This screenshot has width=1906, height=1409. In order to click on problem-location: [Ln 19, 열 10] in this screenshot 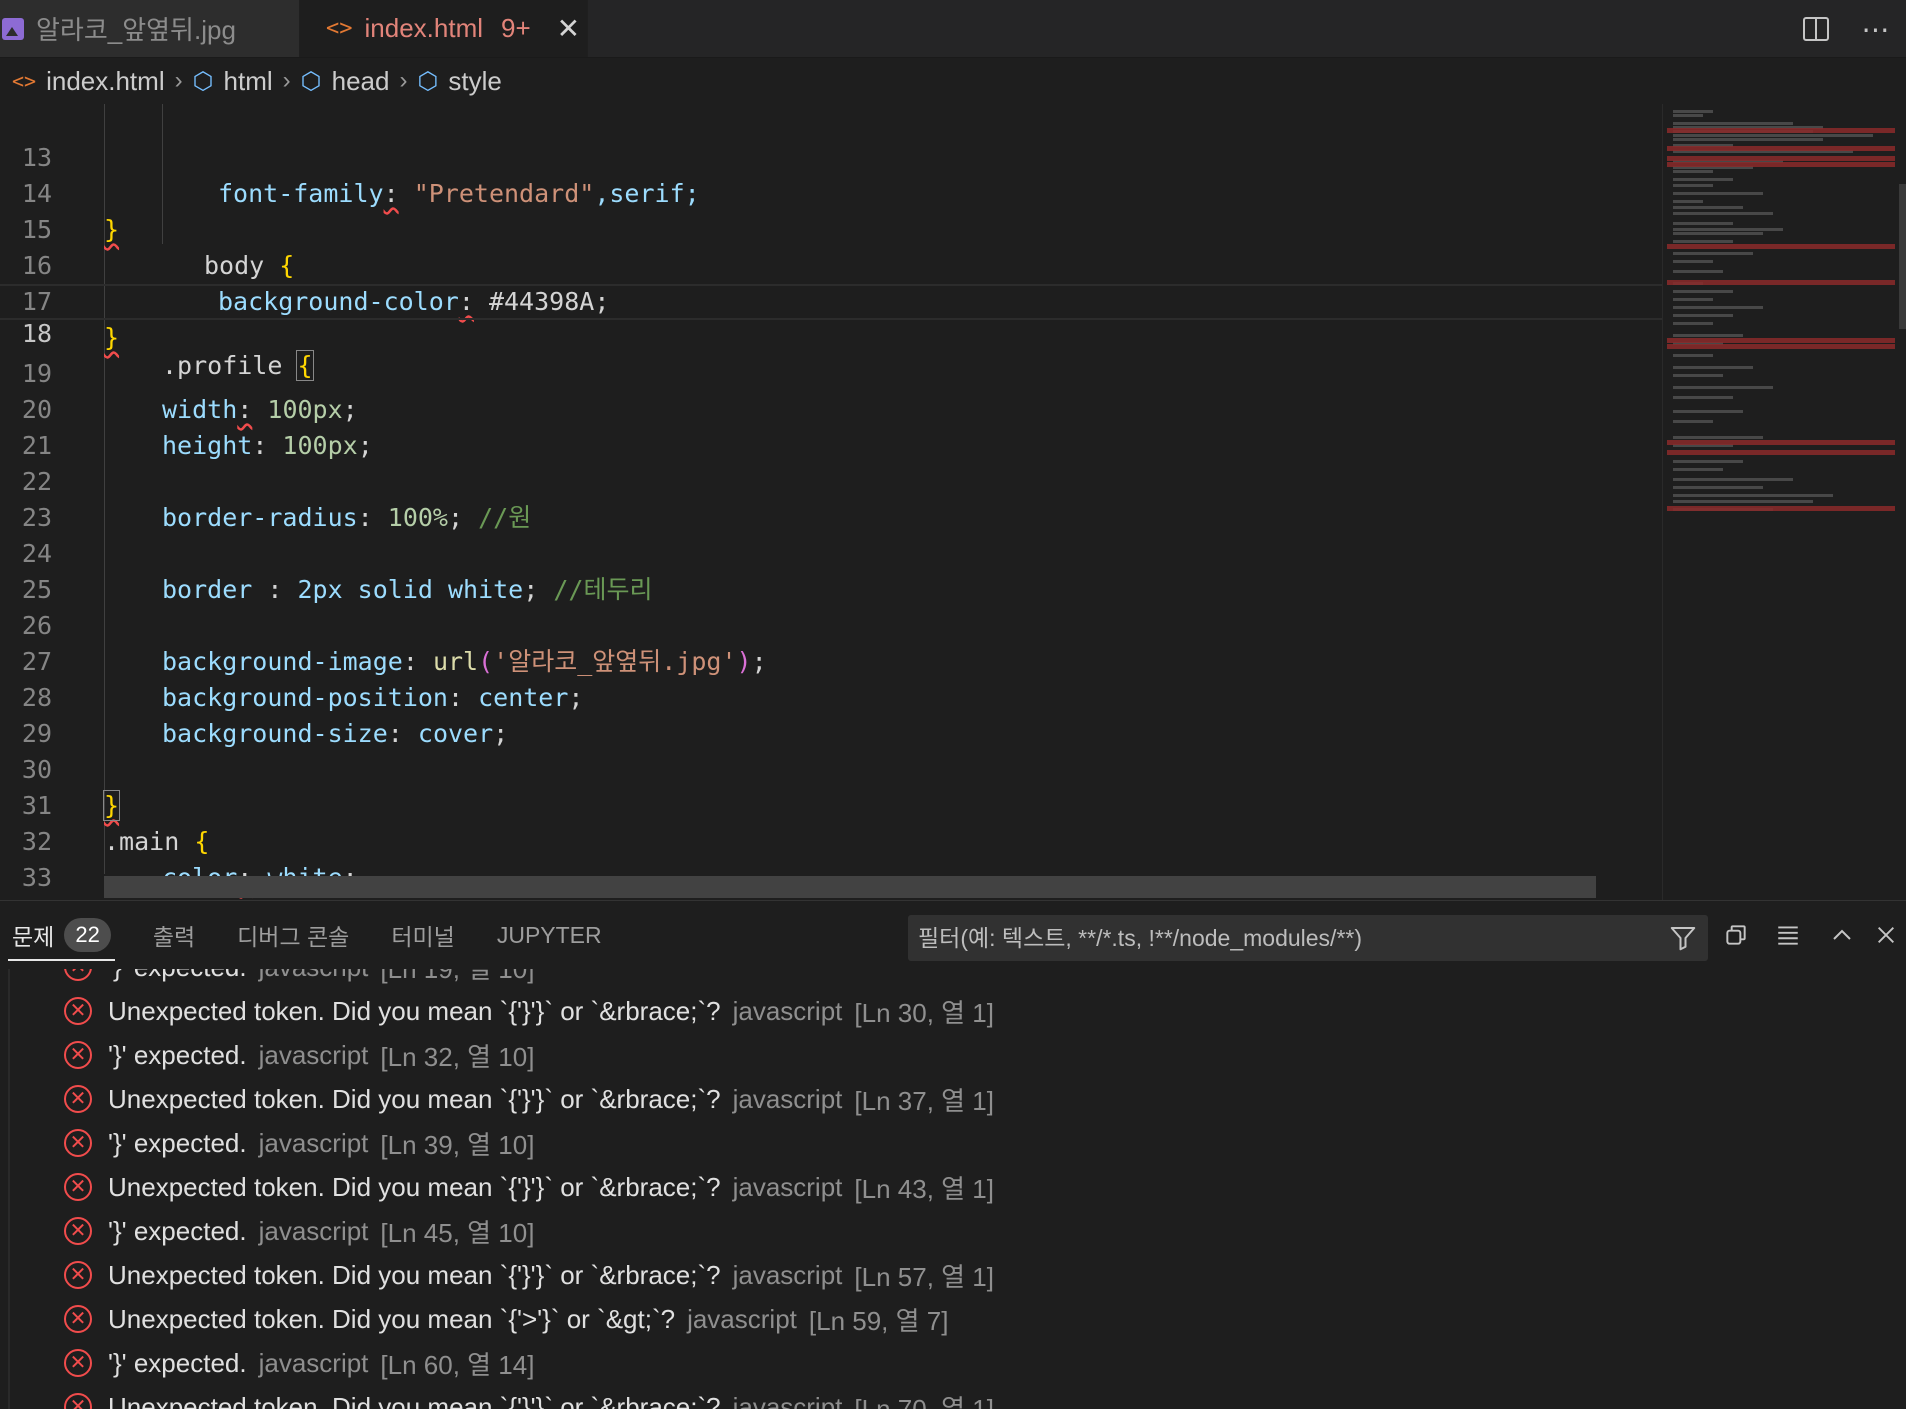, I will do `click(457, 977)`.